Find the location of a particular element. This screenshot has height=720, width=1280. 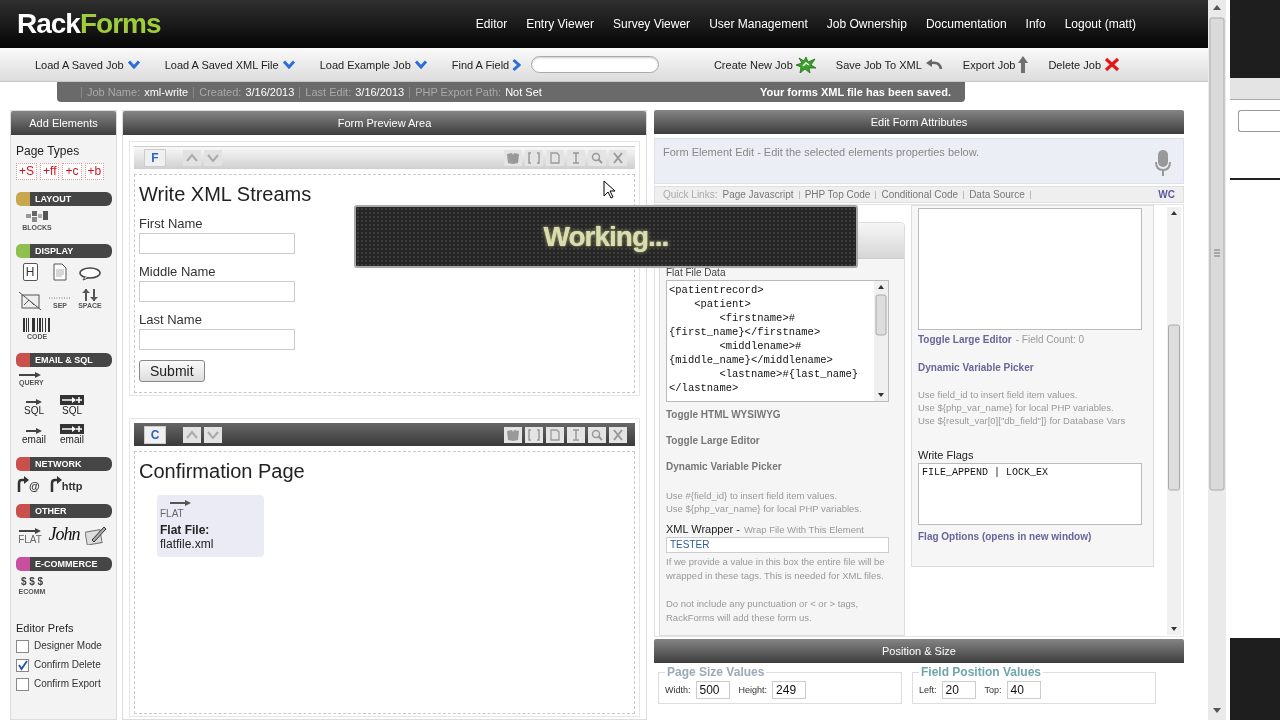

nav-link: User Management is located at coordinates (758, 24).